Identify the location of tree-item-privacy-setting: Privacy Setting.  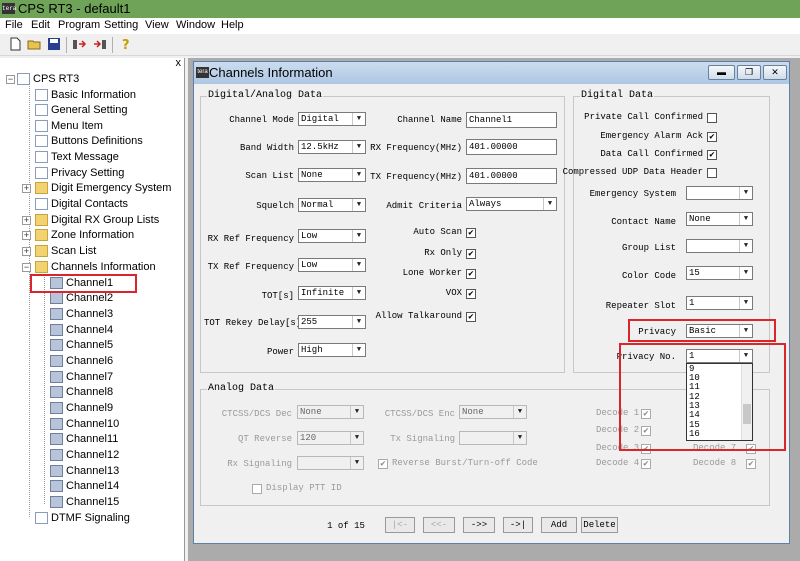
(79, 173).